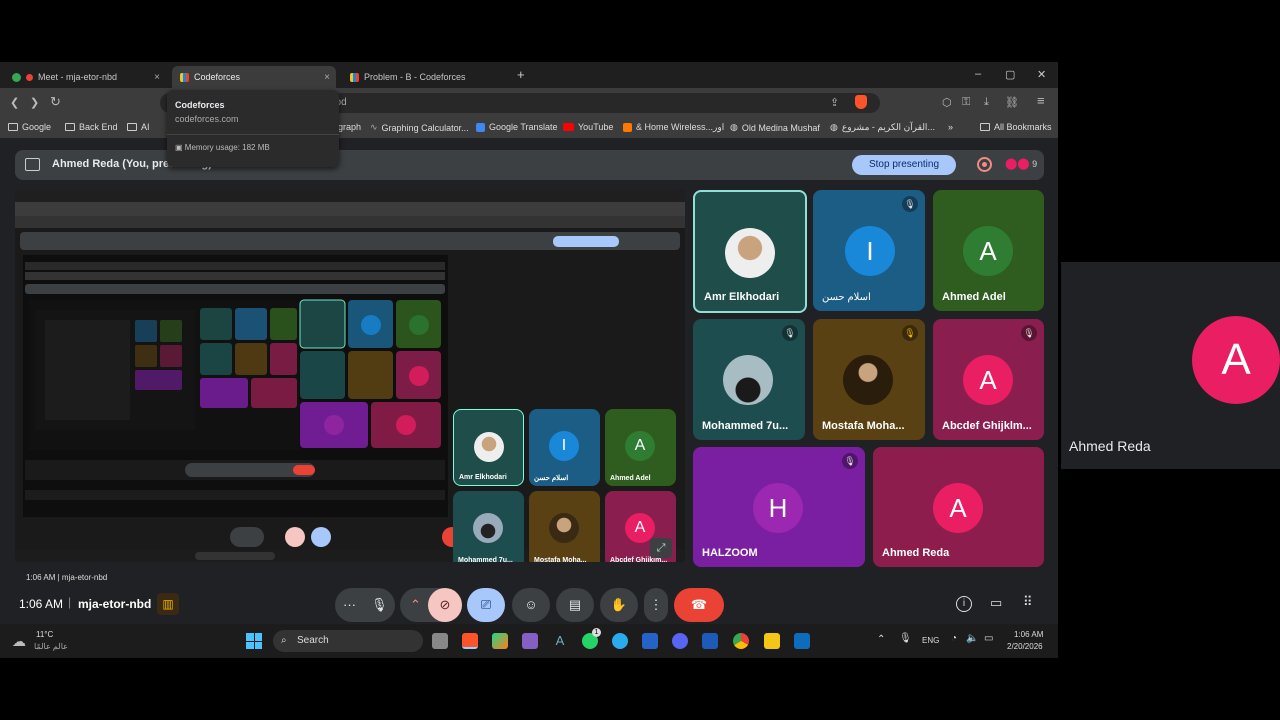 The width and height of the screenshot is (1280, 720). I want to click on tab-problem: Problem - B - Codeforces, so click(424, 77).